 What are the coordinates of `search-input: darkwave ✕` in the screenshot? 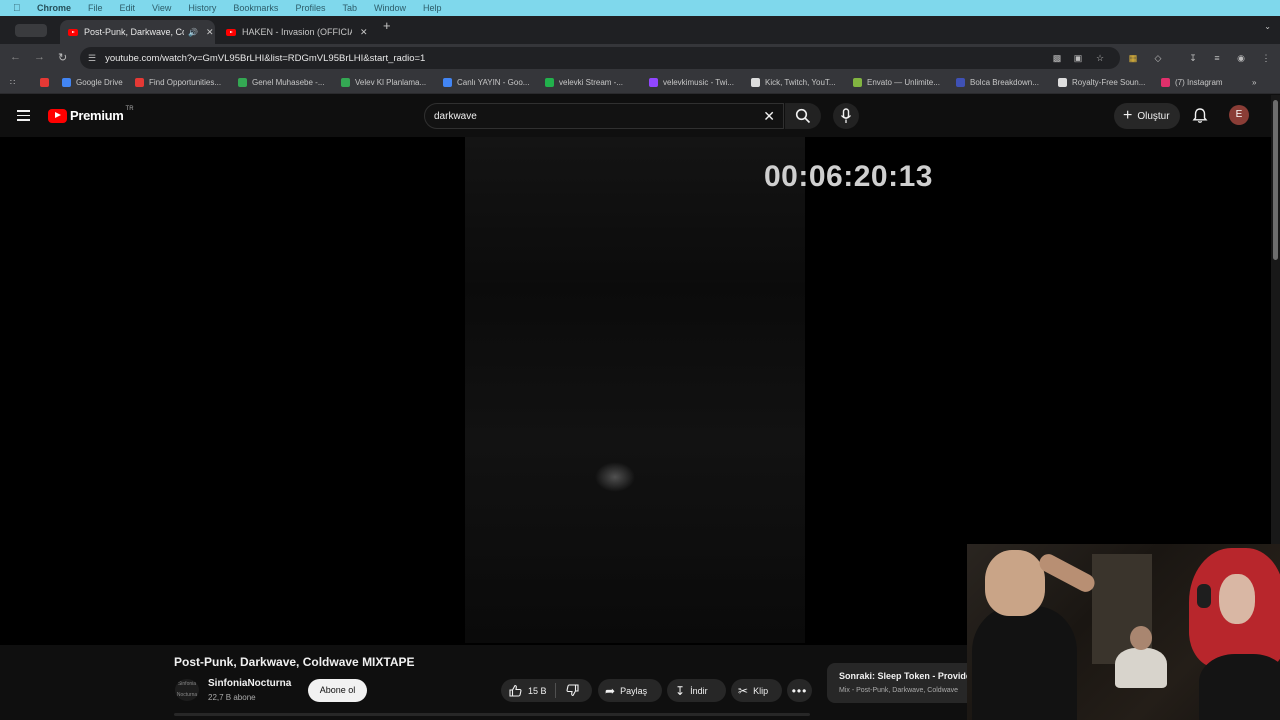 It's located at (604, 116).